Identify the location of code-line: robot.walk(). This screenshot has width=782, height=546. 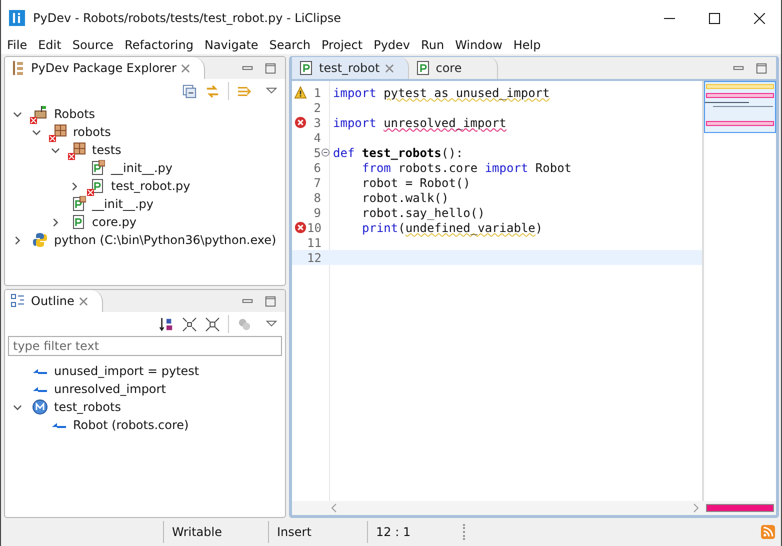
(405, 197).